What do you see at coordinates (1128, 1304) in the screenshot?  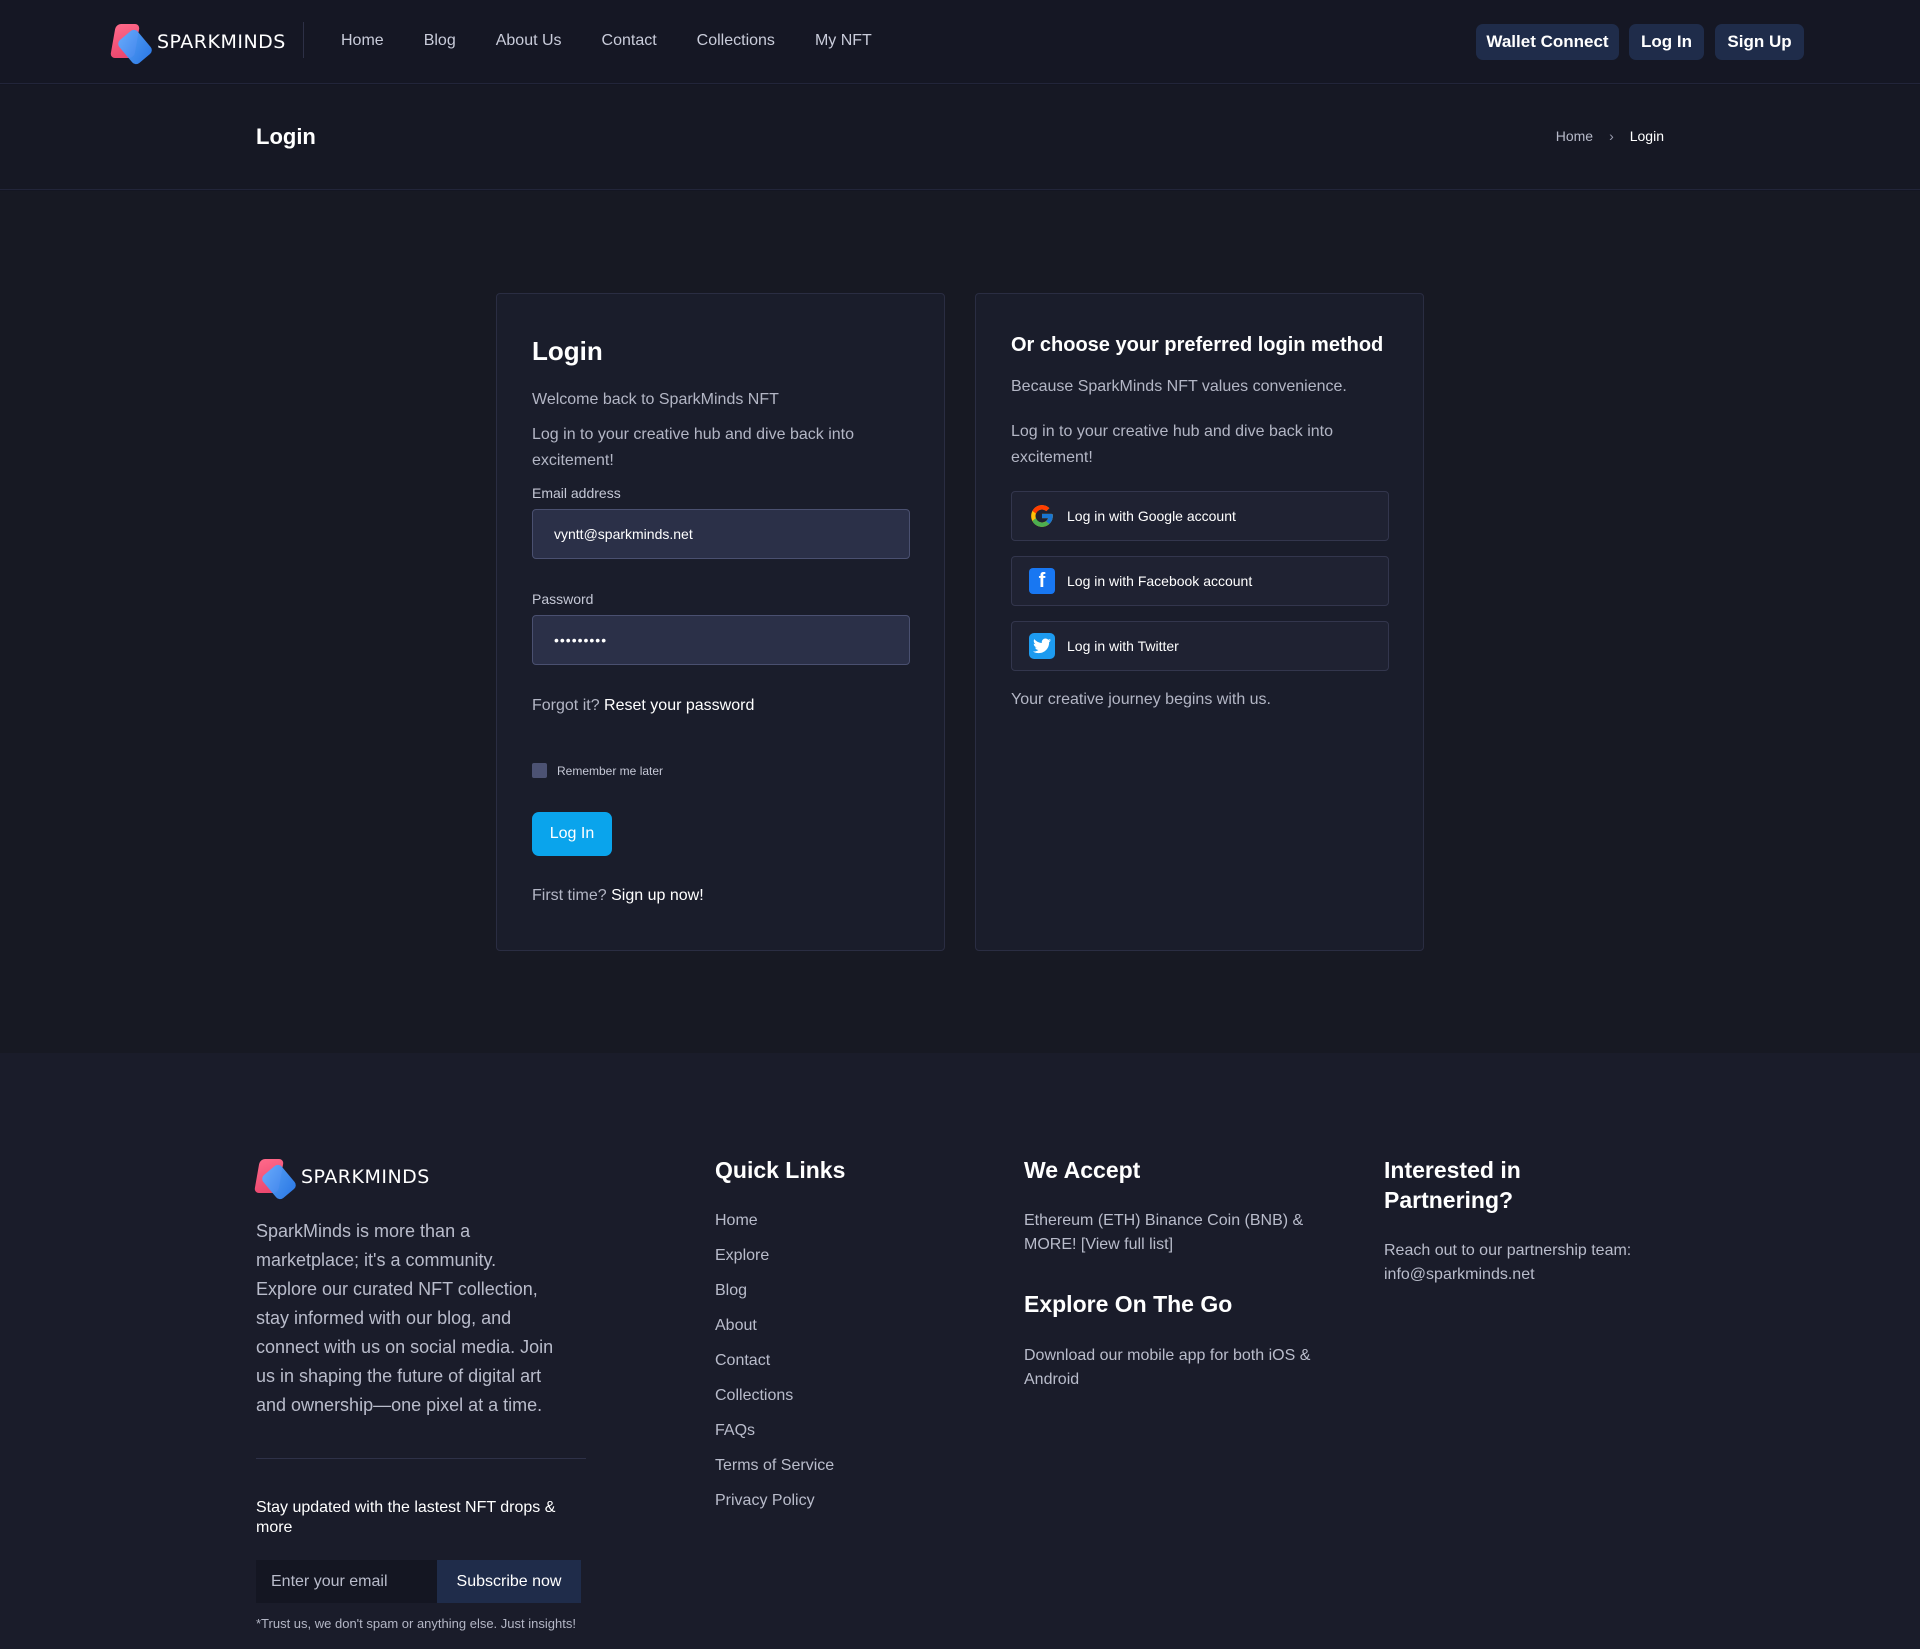 I see `explore-on-the-go-heading: Explore On The Go` at bounding box center [1128, 1304].